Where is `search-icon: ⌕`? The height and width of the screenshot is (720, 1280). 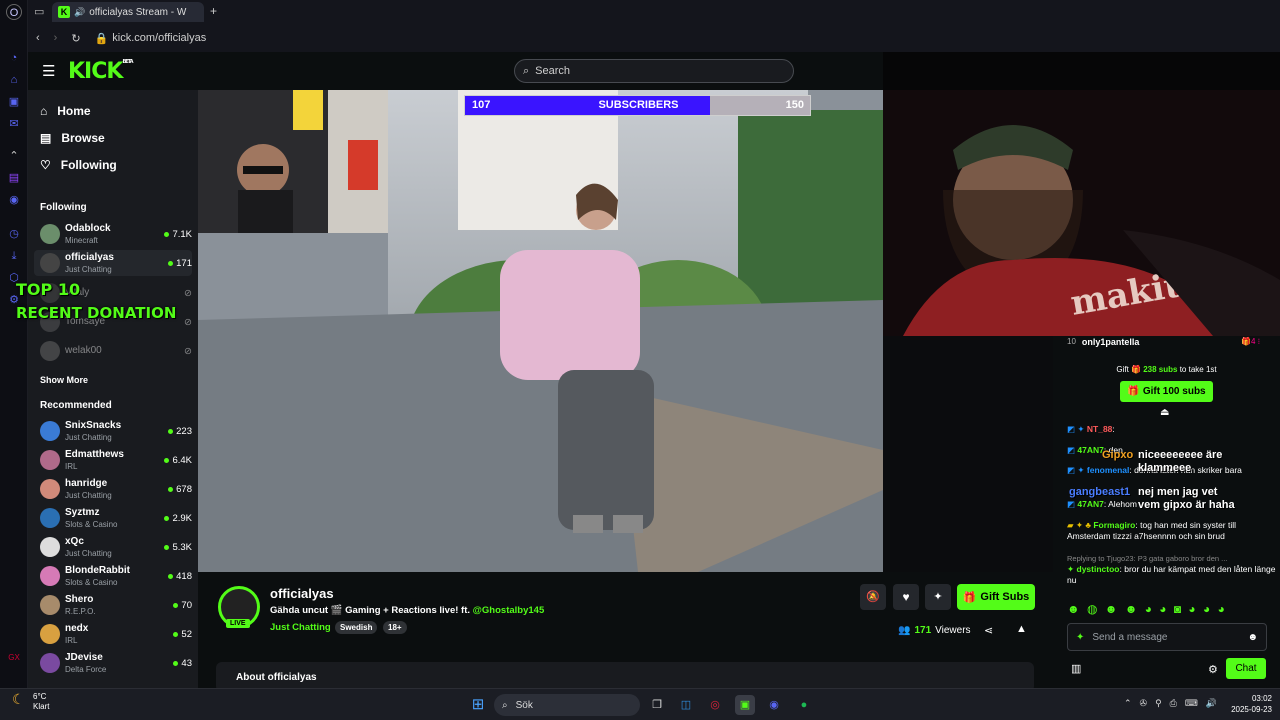
search-icon: ⌕ is located at coordinates (505, 705).